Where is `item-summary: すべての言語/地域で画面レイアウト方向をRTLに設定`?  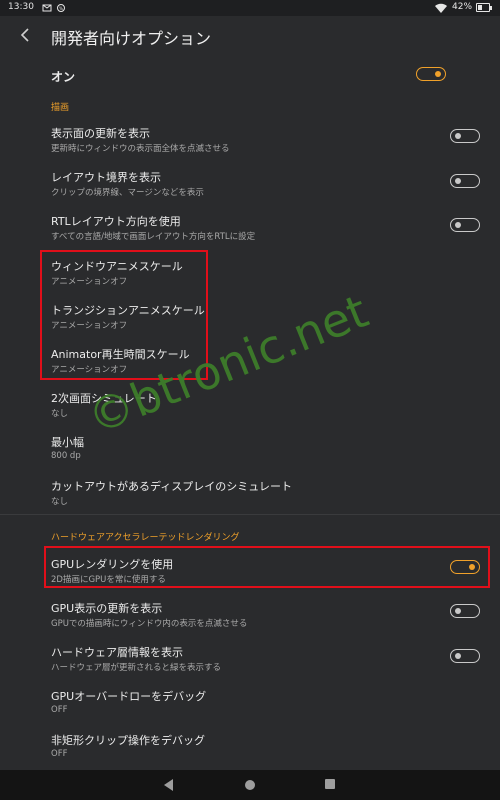 item-summary: すべての言語/地域で画面レイアウト方向をRTLに設定 is located at coordinates (153, 237).